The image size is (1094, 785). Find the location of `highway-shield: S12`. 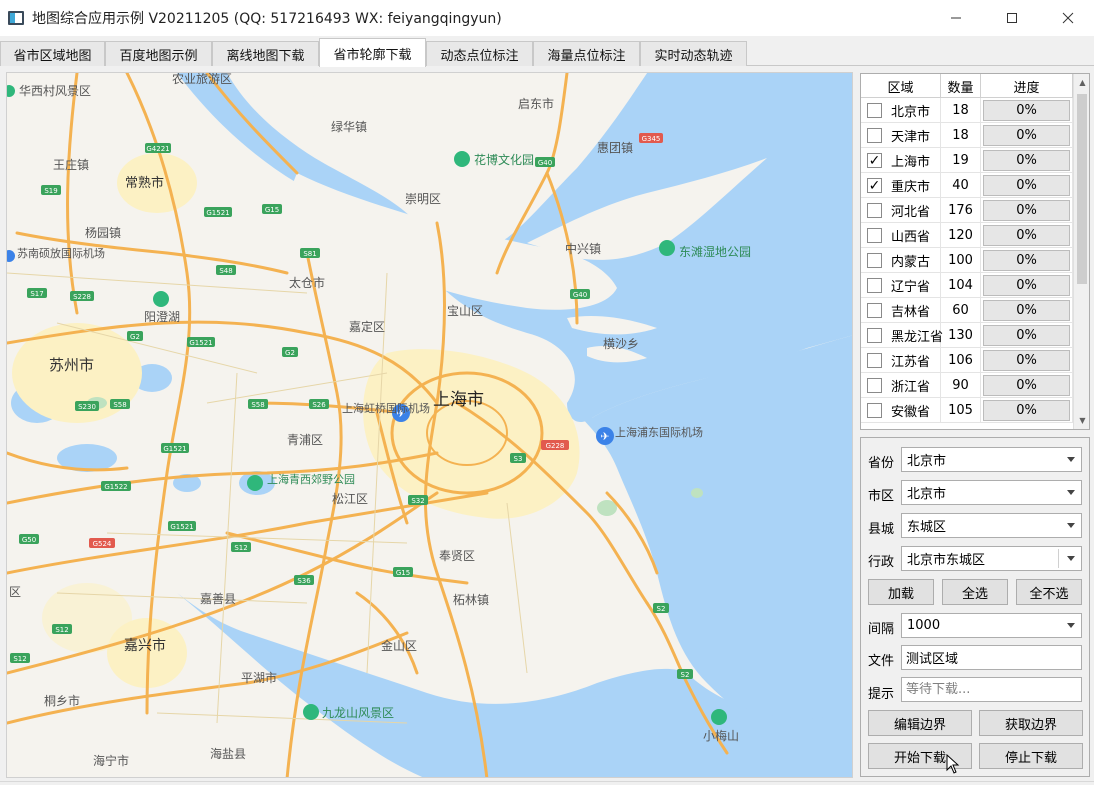

highway-shield: S12 is located at coordinates (20, 658).